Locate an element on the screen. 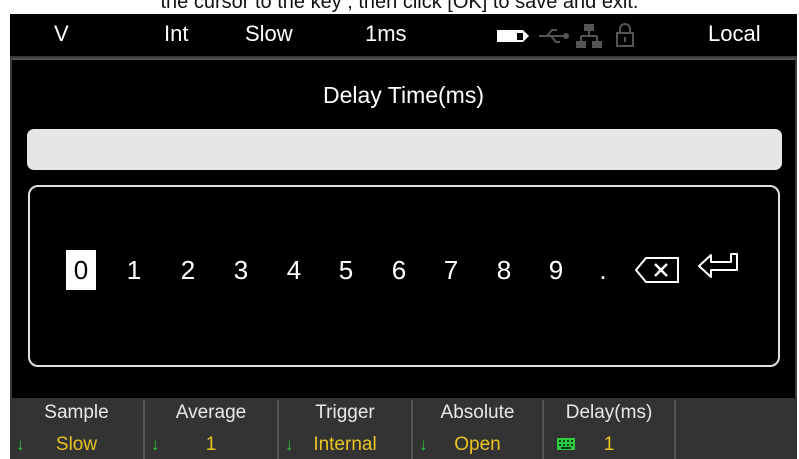 This screenshot has height=459, width=799. key-2: 2 is located at coordinates (188, 270).